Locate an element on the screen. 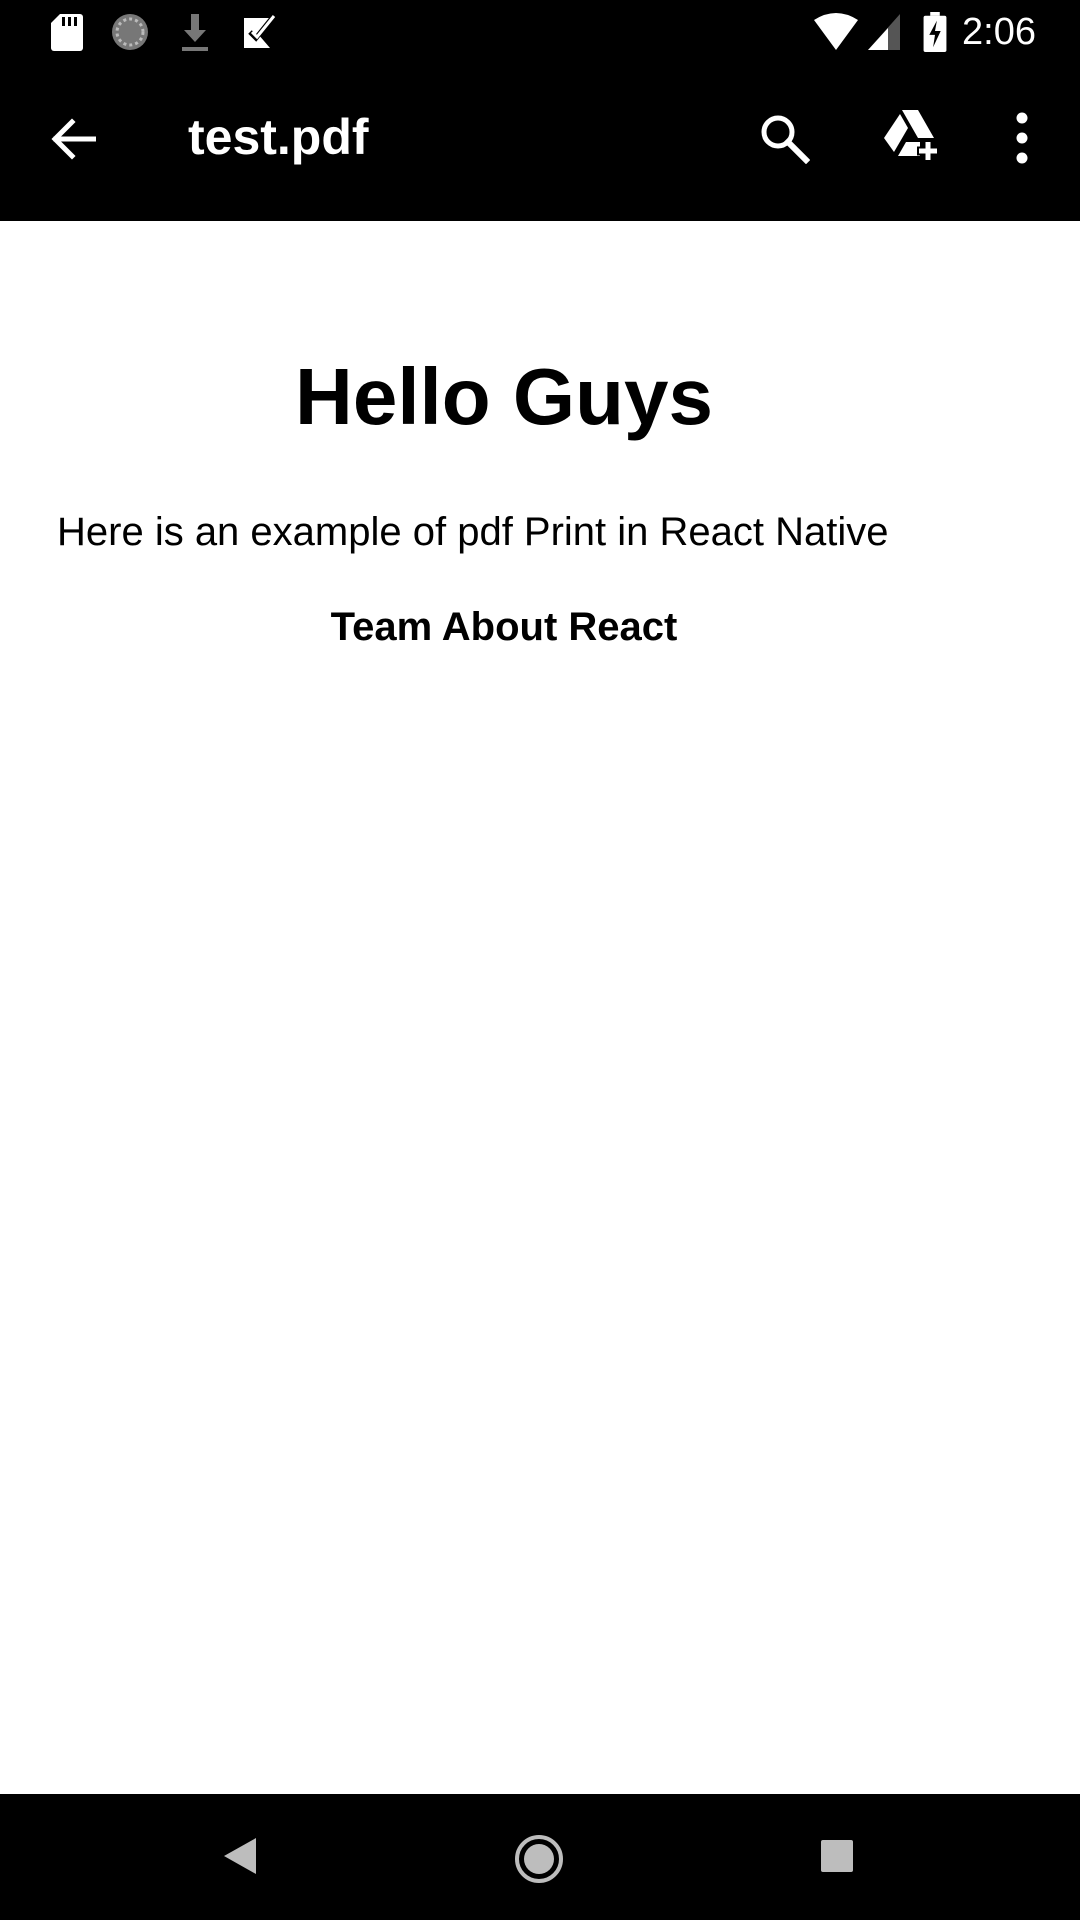  navigation-bar is located at coordinates (540, 1857).